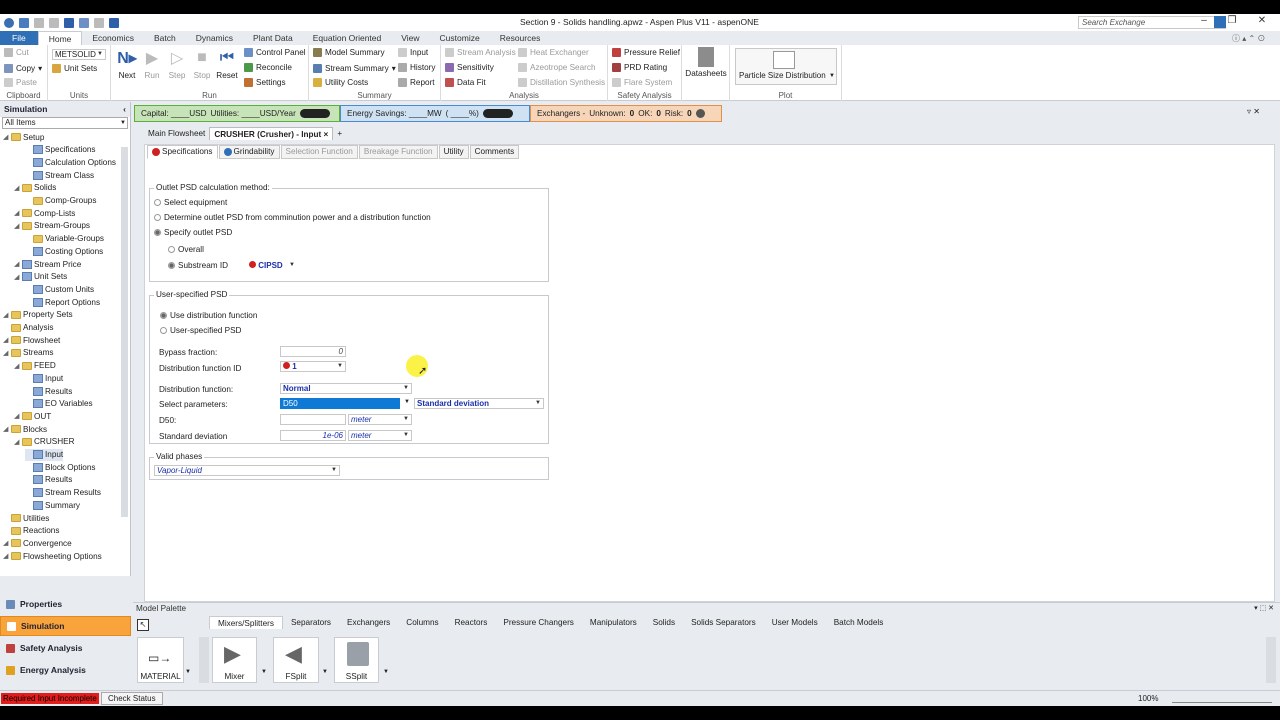 The image size is (1280, 720). I want to click on reset-button: ⏮ Reset, so click(227, 63).